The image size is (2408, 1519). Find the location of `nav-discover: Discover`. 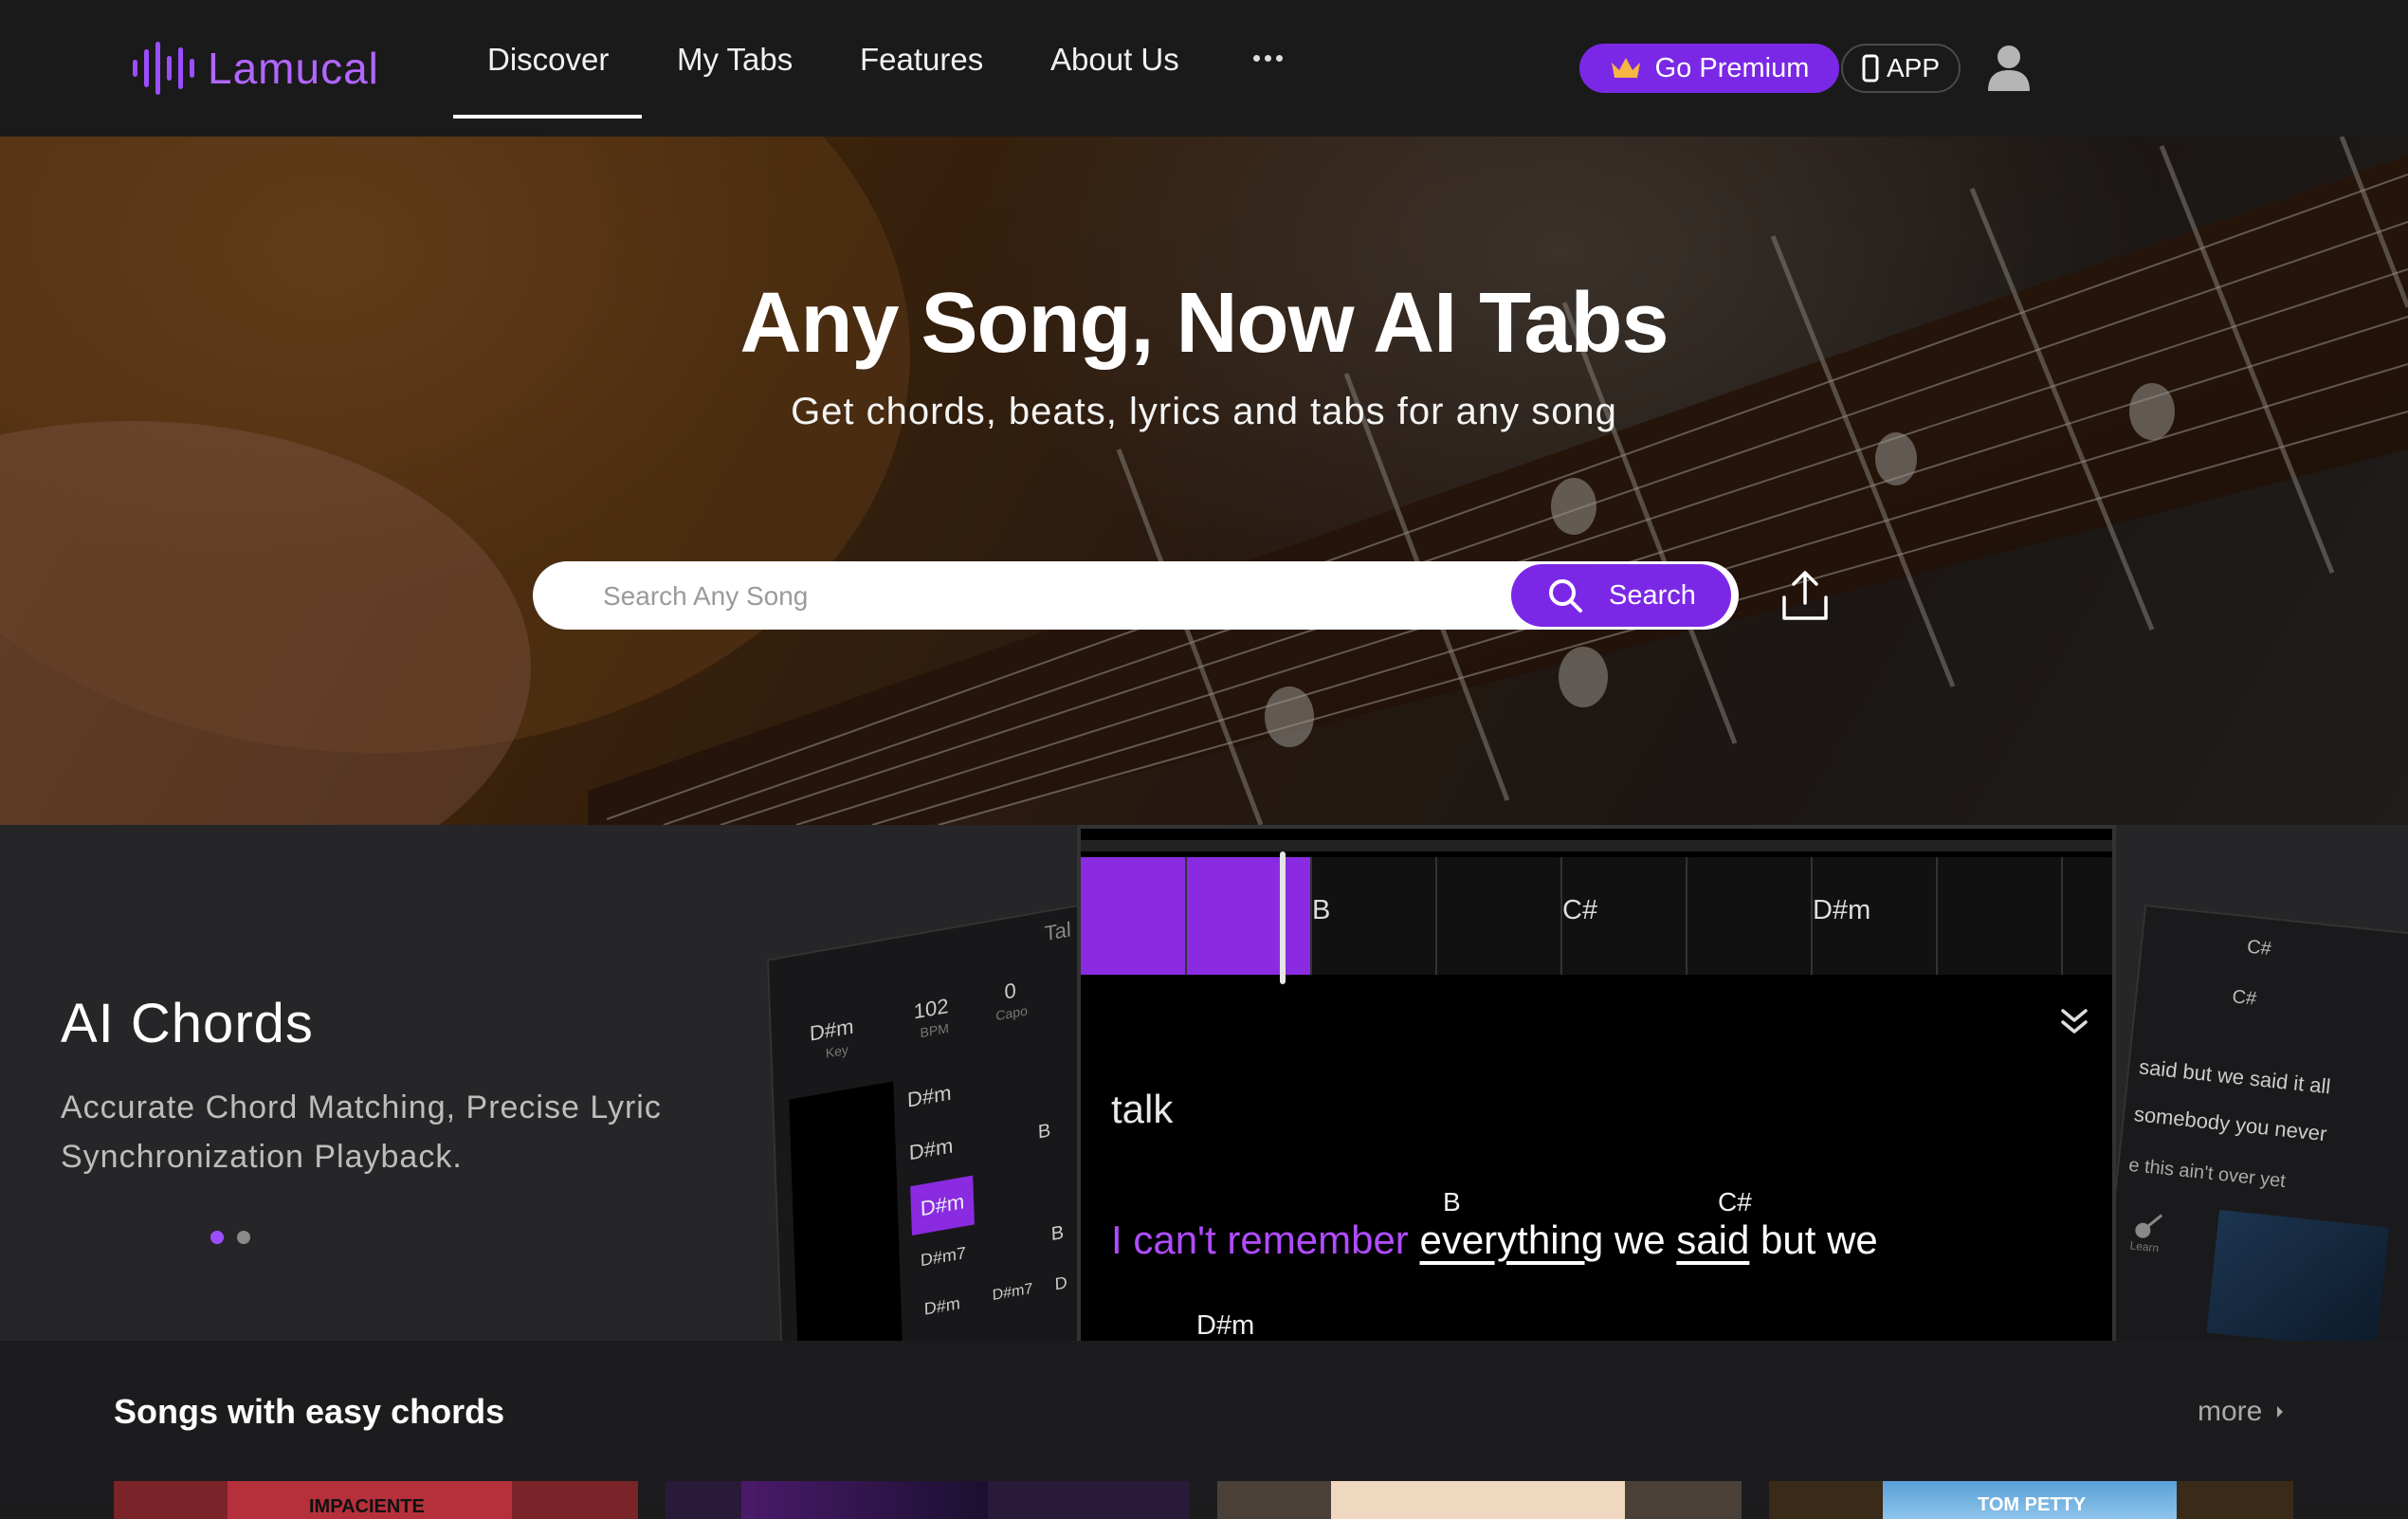

nav-discover: Discover is located at coordinates (548, 60).